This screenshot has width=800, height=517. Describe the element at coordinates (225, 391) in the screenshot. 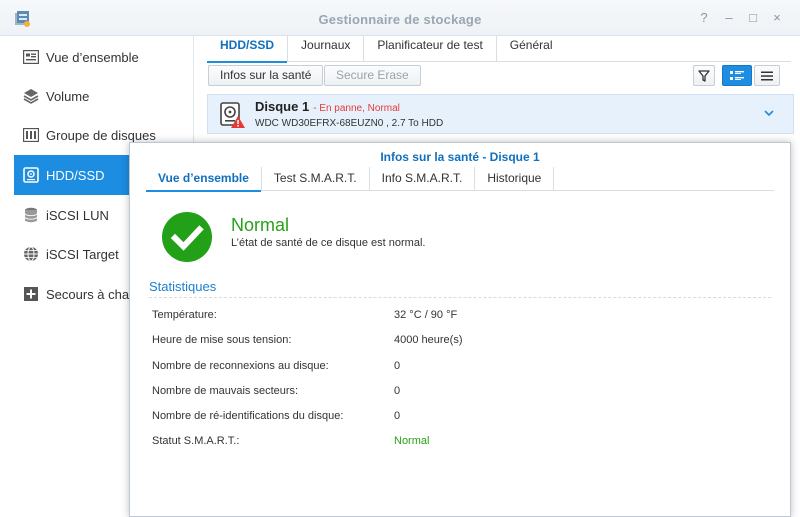

I see `stat-label-bad-sectors: Nombre de mauvais secteurs:` at that location.